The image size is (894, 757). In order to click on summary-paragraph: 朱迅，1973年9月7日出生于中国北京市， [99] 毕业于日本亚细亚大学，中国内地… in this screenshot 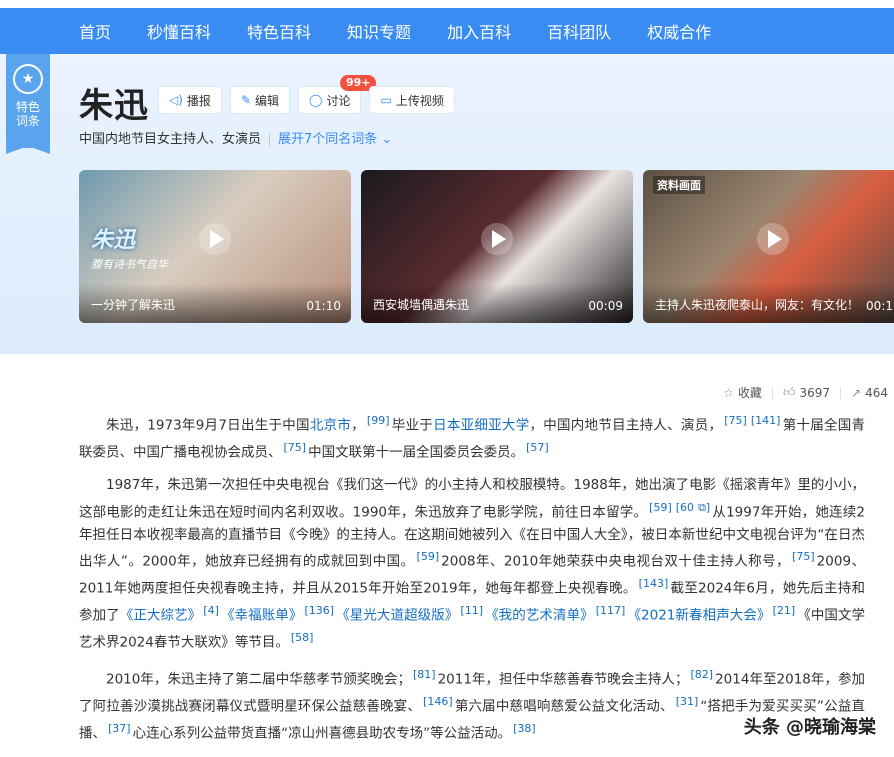, I will do `click(472, 437)`.